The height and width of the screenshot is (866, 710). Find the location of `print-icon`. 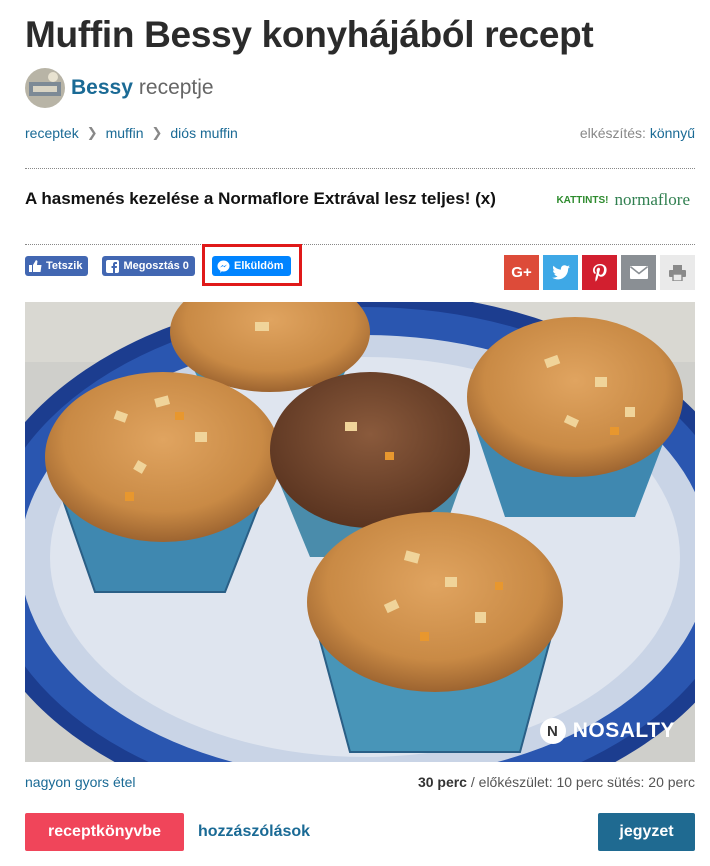

print-icon is located at coordinates (677, 272).